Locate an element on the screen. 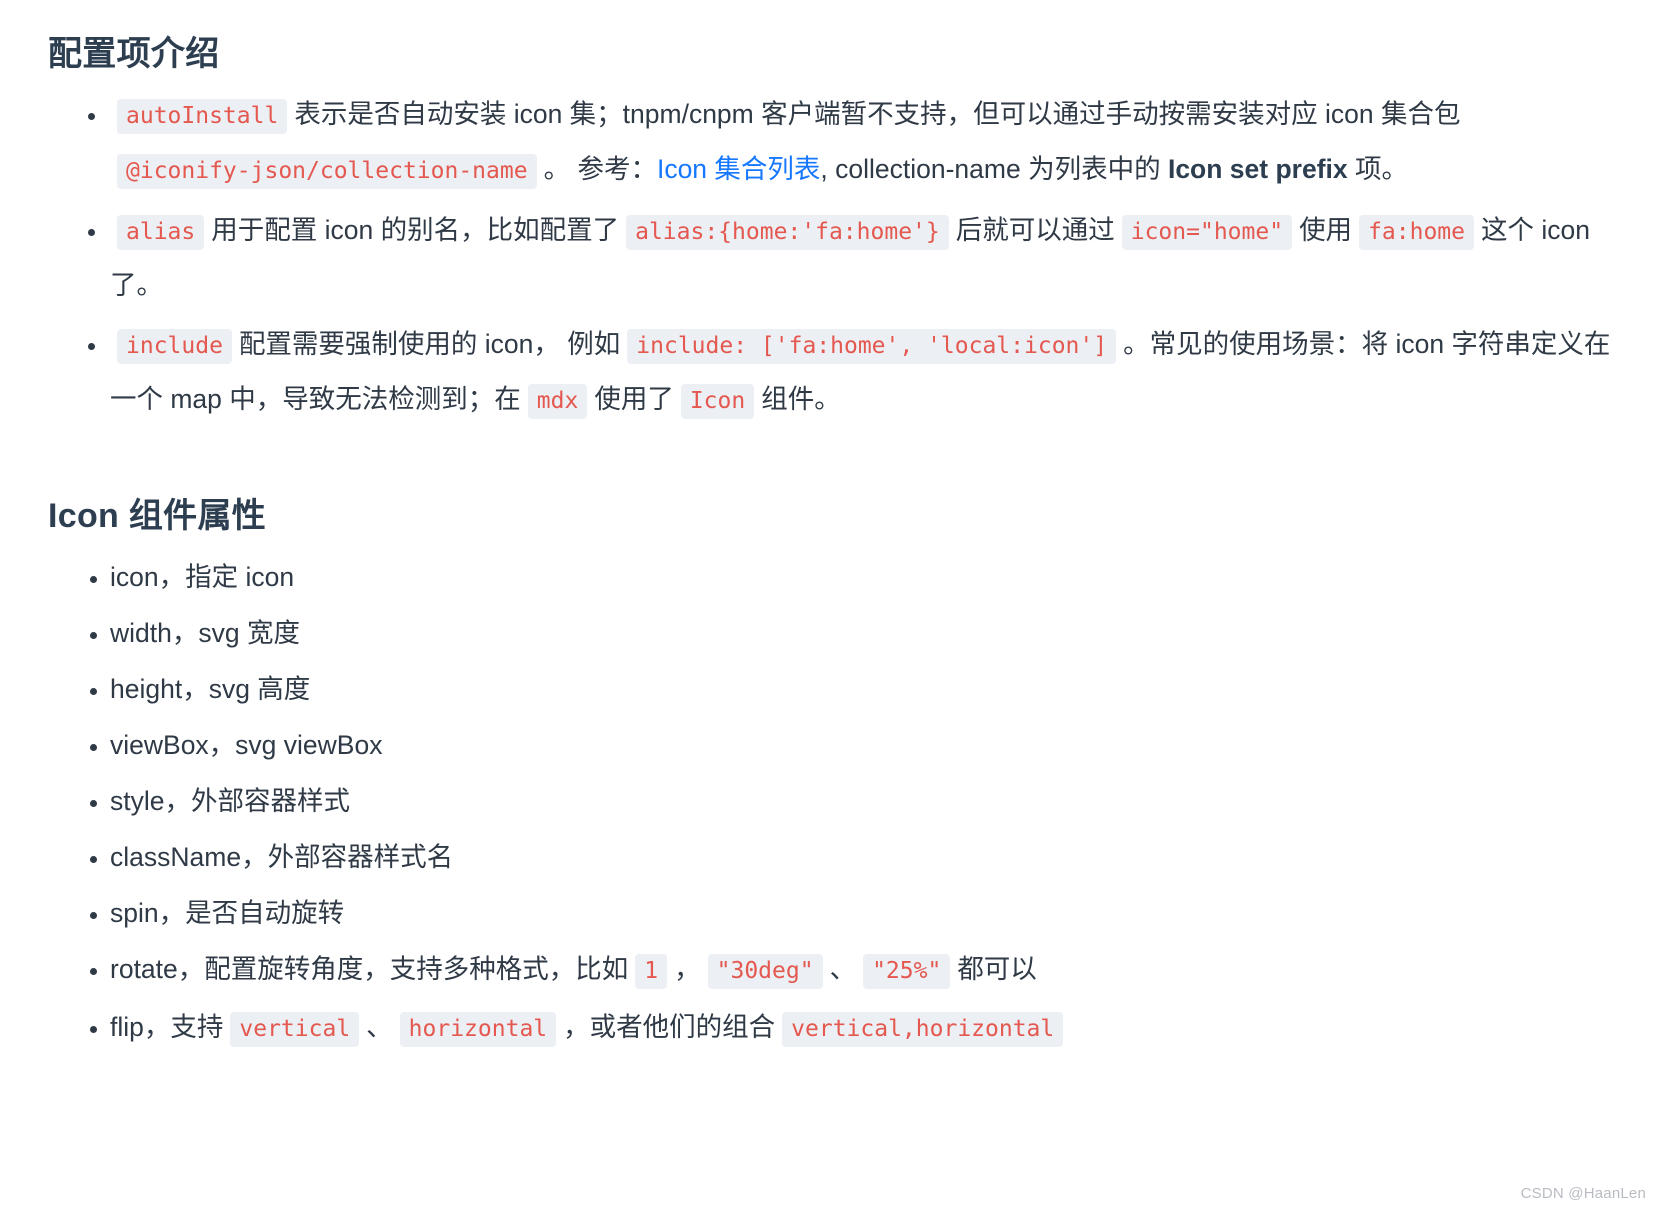  inline-code: icon="home" is located at coordinates (1207, 232).